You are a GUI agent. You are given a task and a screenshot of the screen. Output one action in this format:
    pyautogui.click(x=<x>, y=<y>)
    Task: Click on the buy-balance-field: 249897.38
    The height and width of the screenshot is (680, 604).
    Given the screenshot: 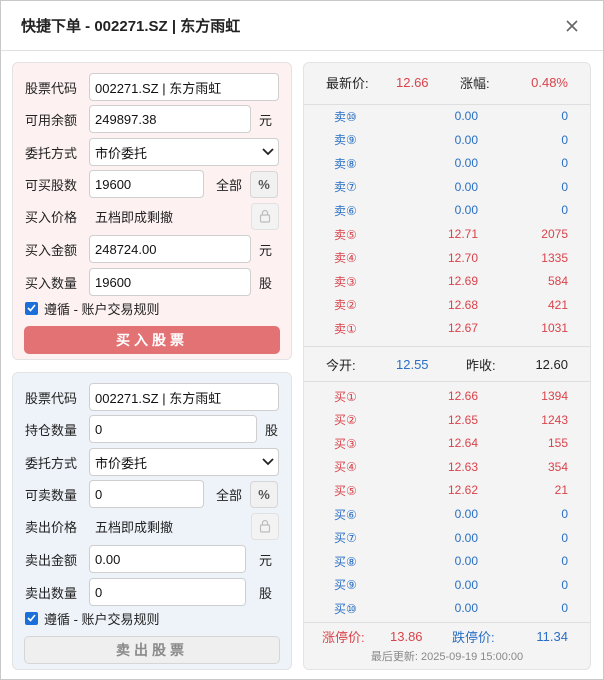 What is the action you would take?
    pyautogui.click(x=170, y=119)
    